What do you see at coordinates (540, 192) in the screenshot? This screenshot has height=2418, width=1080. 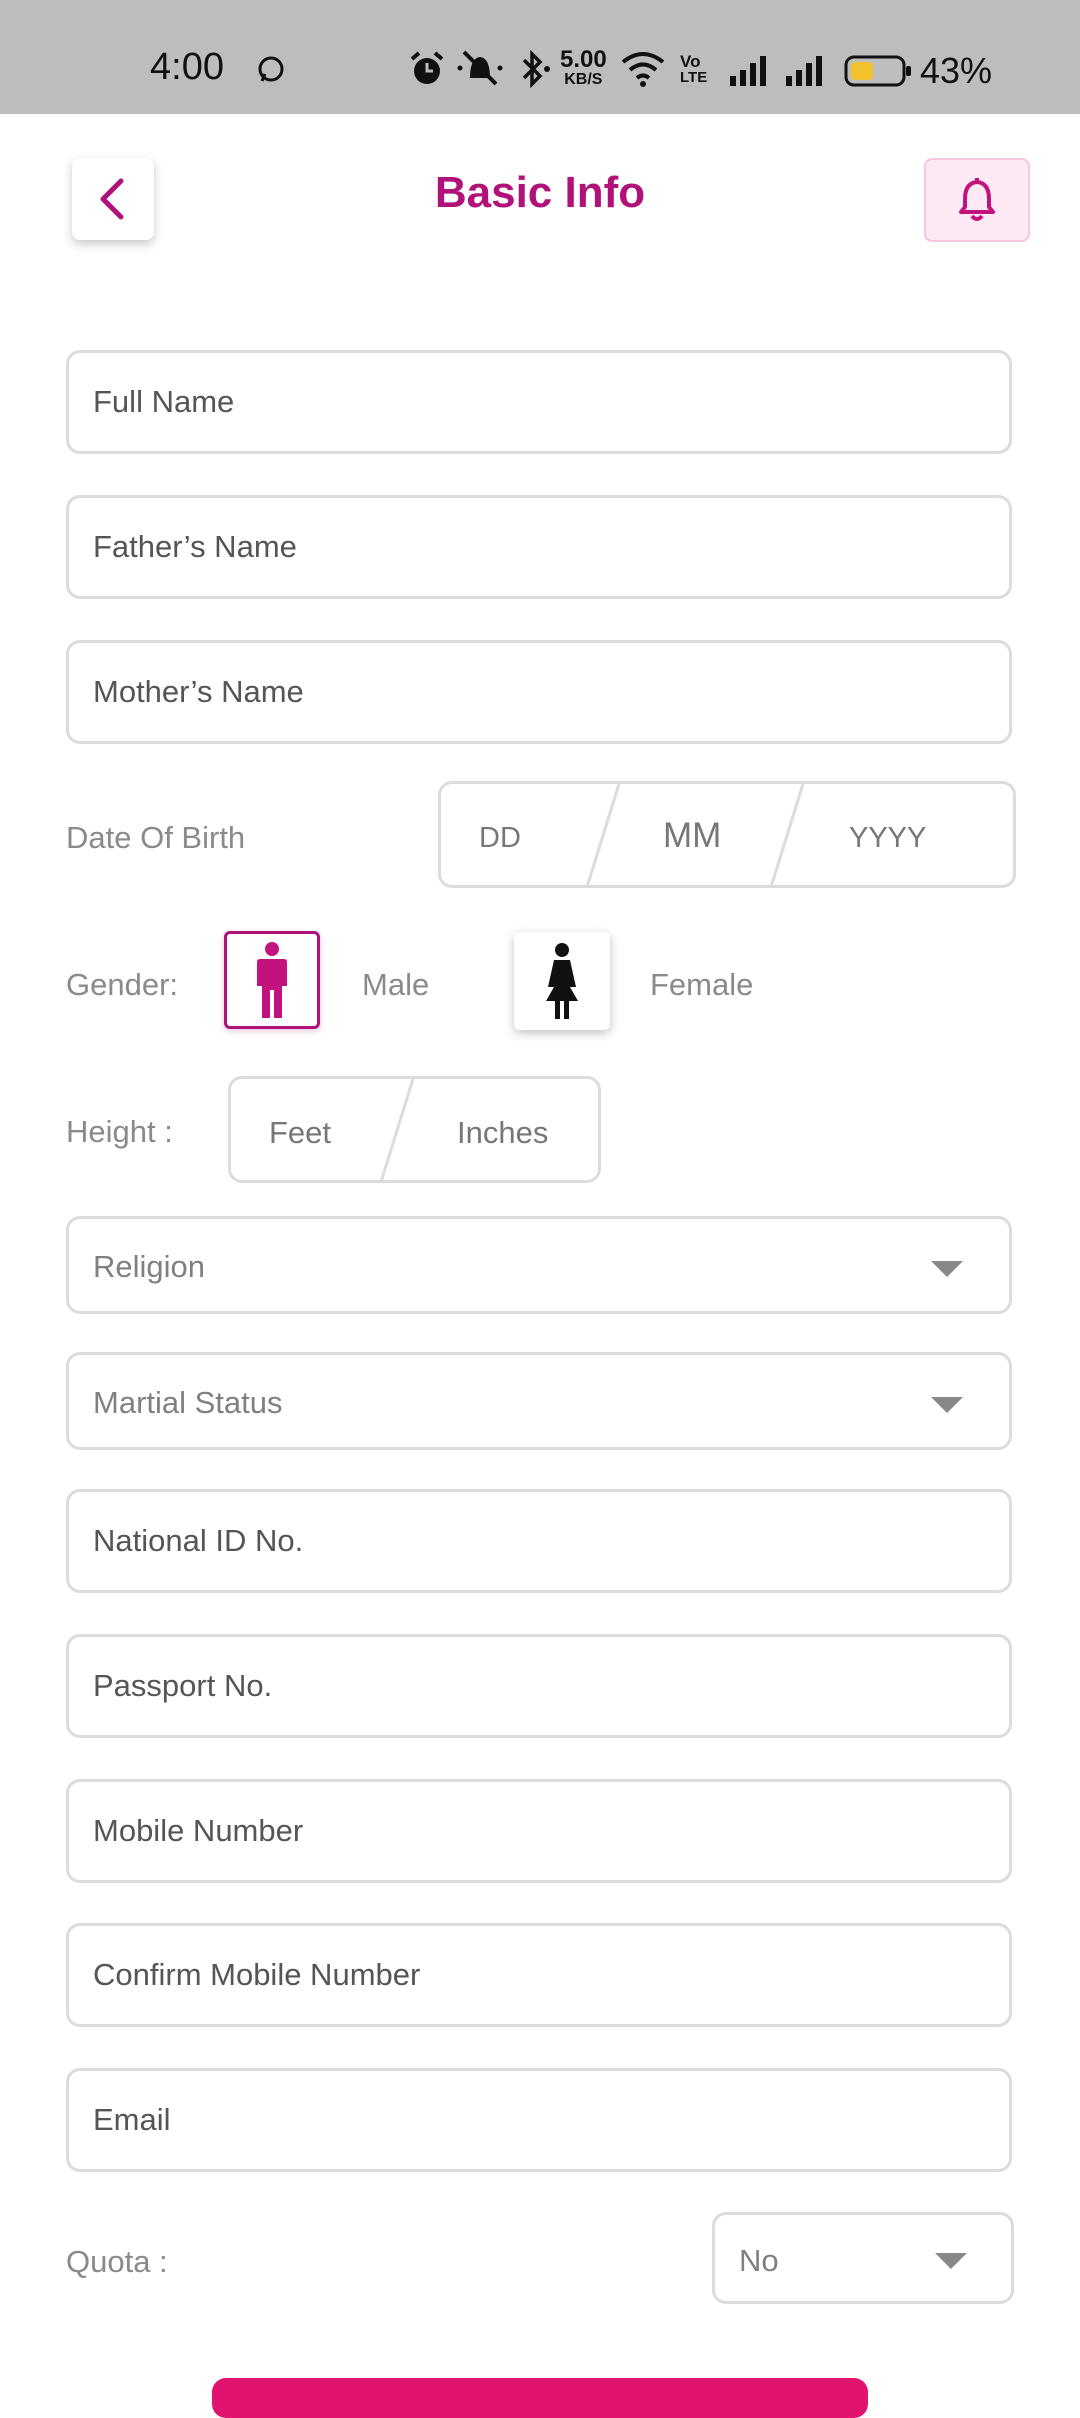 I see `page-title: Basic Info` at bounding box center [540, 192].